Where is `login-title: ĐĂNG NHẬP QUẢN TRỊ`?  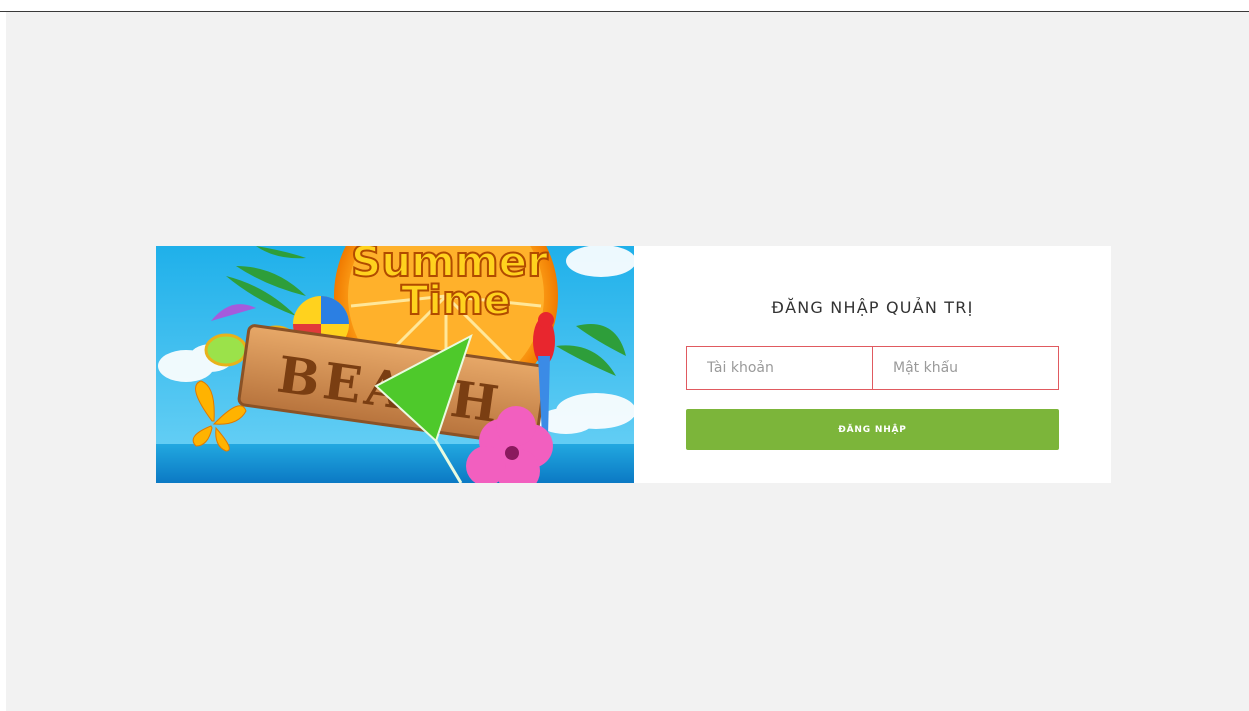 login-title: ĐĂNG NHẬP QUẢN TRỊ is located at coordinates (872, 307).